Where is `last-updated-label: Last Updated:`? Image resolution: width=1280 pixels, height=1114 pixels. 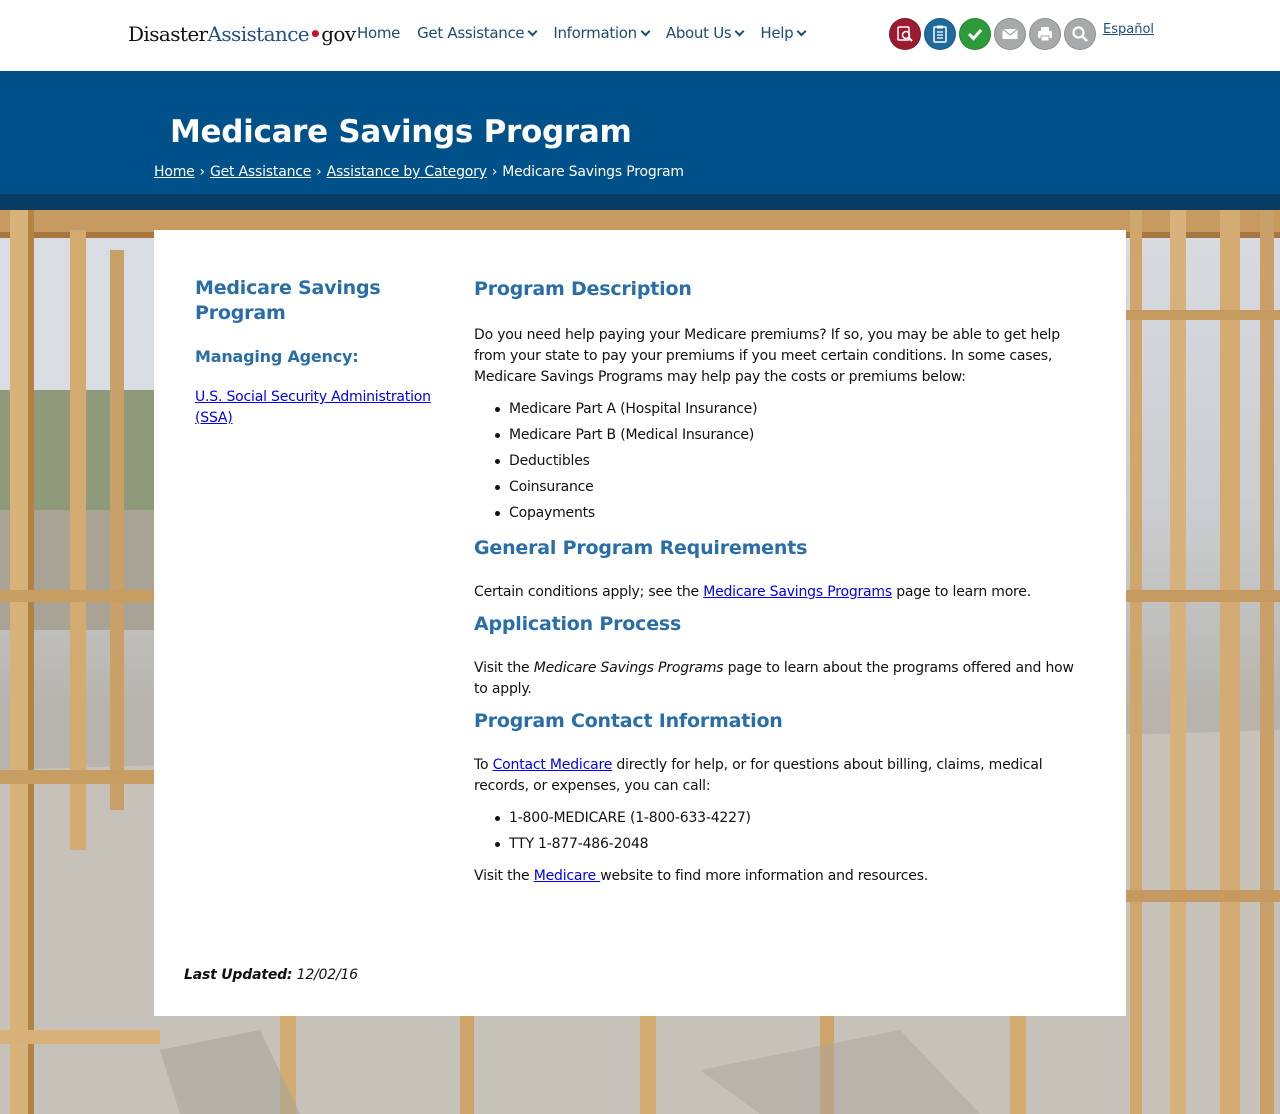 last-updated-label: Last Updated: is located at coordinates (238, 975).